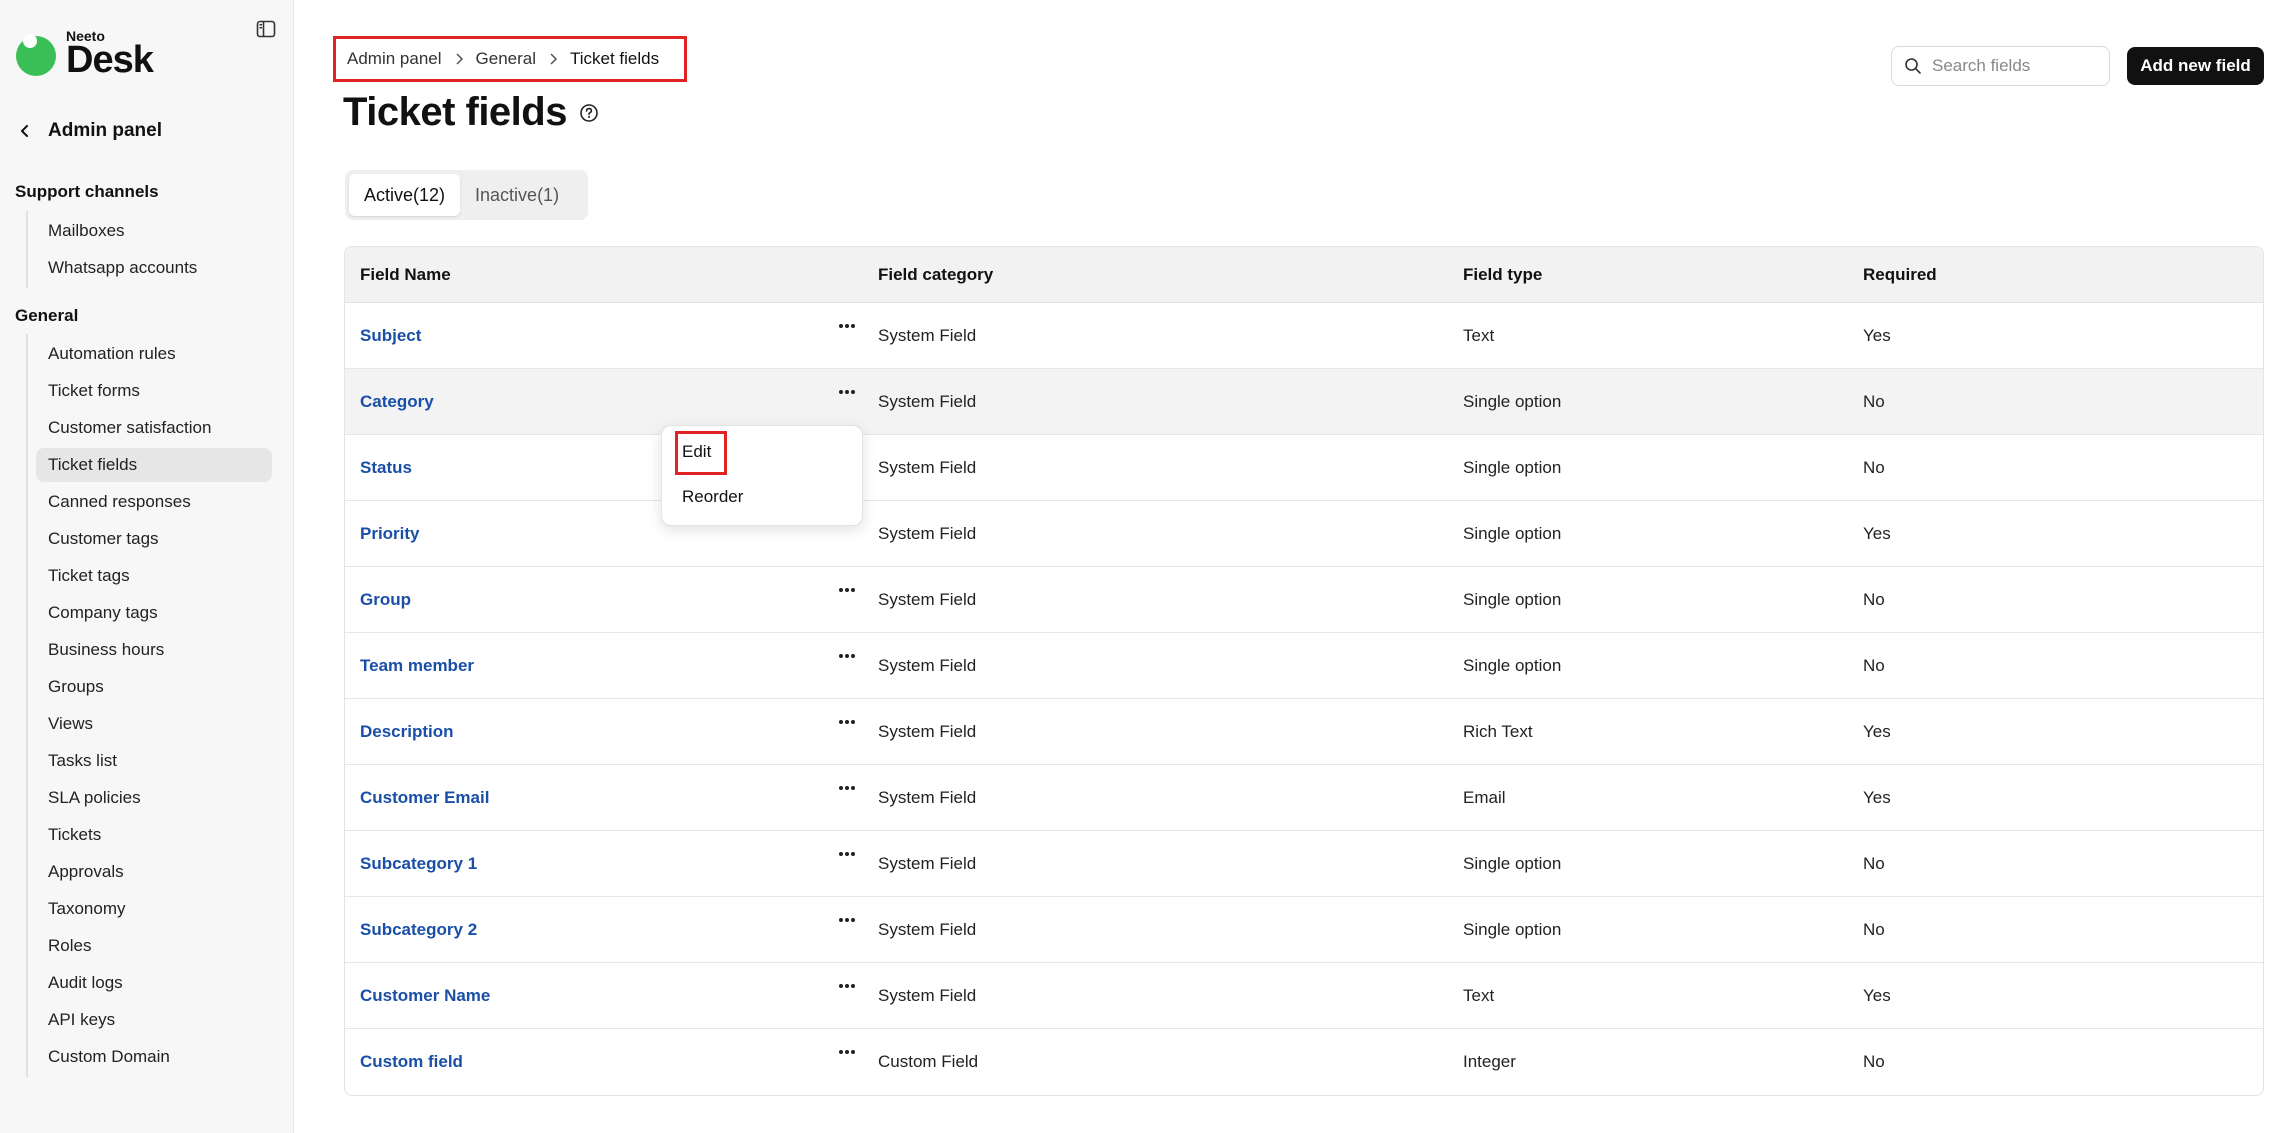 This screenshot has width=2285, height=1133. I want to click on table-row: Subject System Field Text Yes, so click(1304, 336).